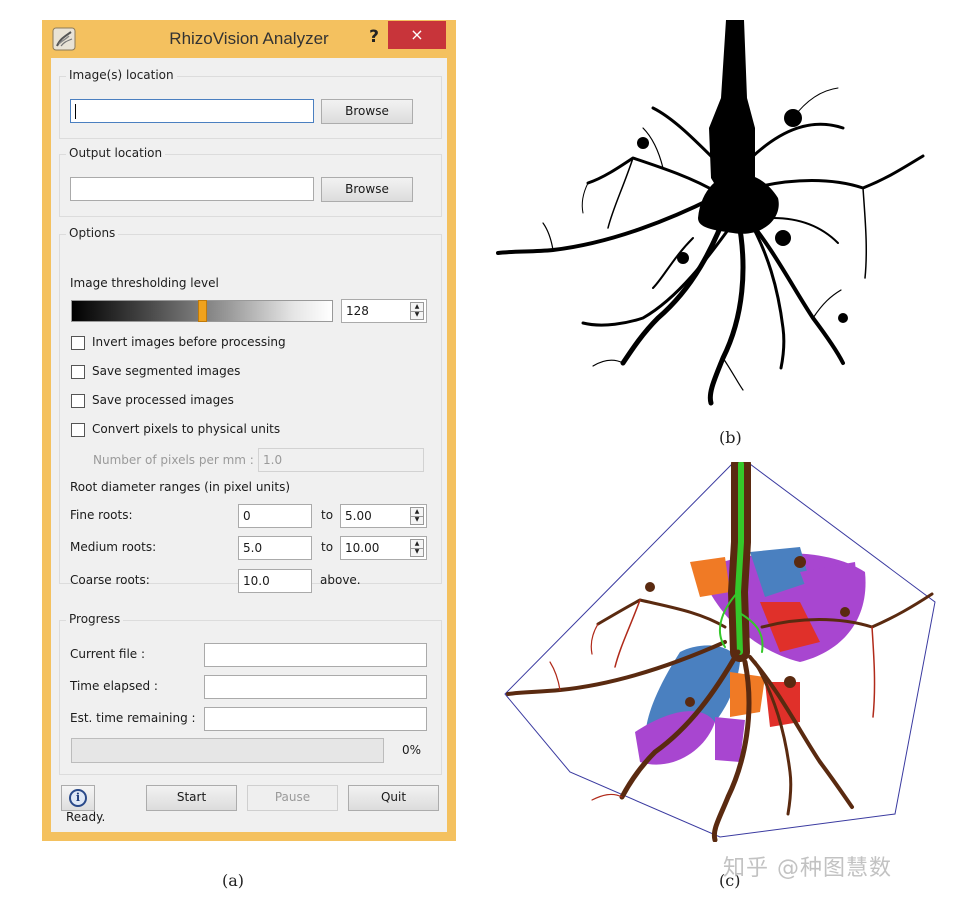  What do you see at coordinates (95, 619) in the screenshot?
I see `progress-label: Progress` at bounding box center [95, 619].